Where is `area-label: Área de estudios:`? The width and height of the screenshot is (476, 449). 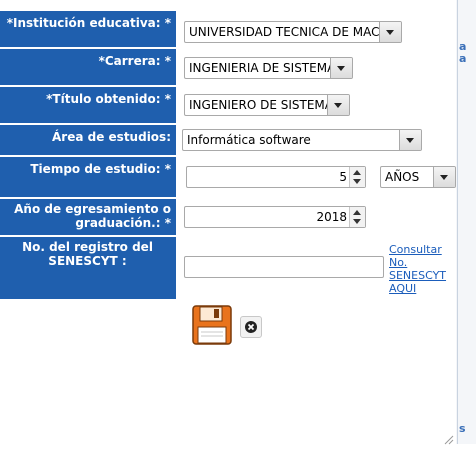
area-label: Área de estudios: is located at coordinates (88, 140).